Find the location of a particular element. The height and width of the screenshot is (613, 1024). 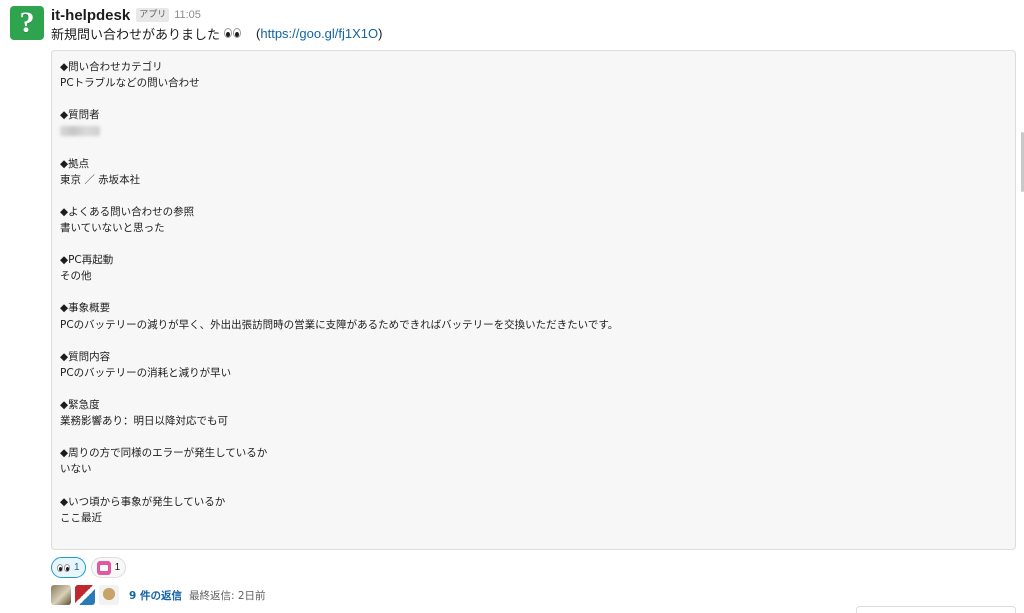

field-value: 業務影響あり：明日以降対応でも可 is located at coordinates (144, 421).